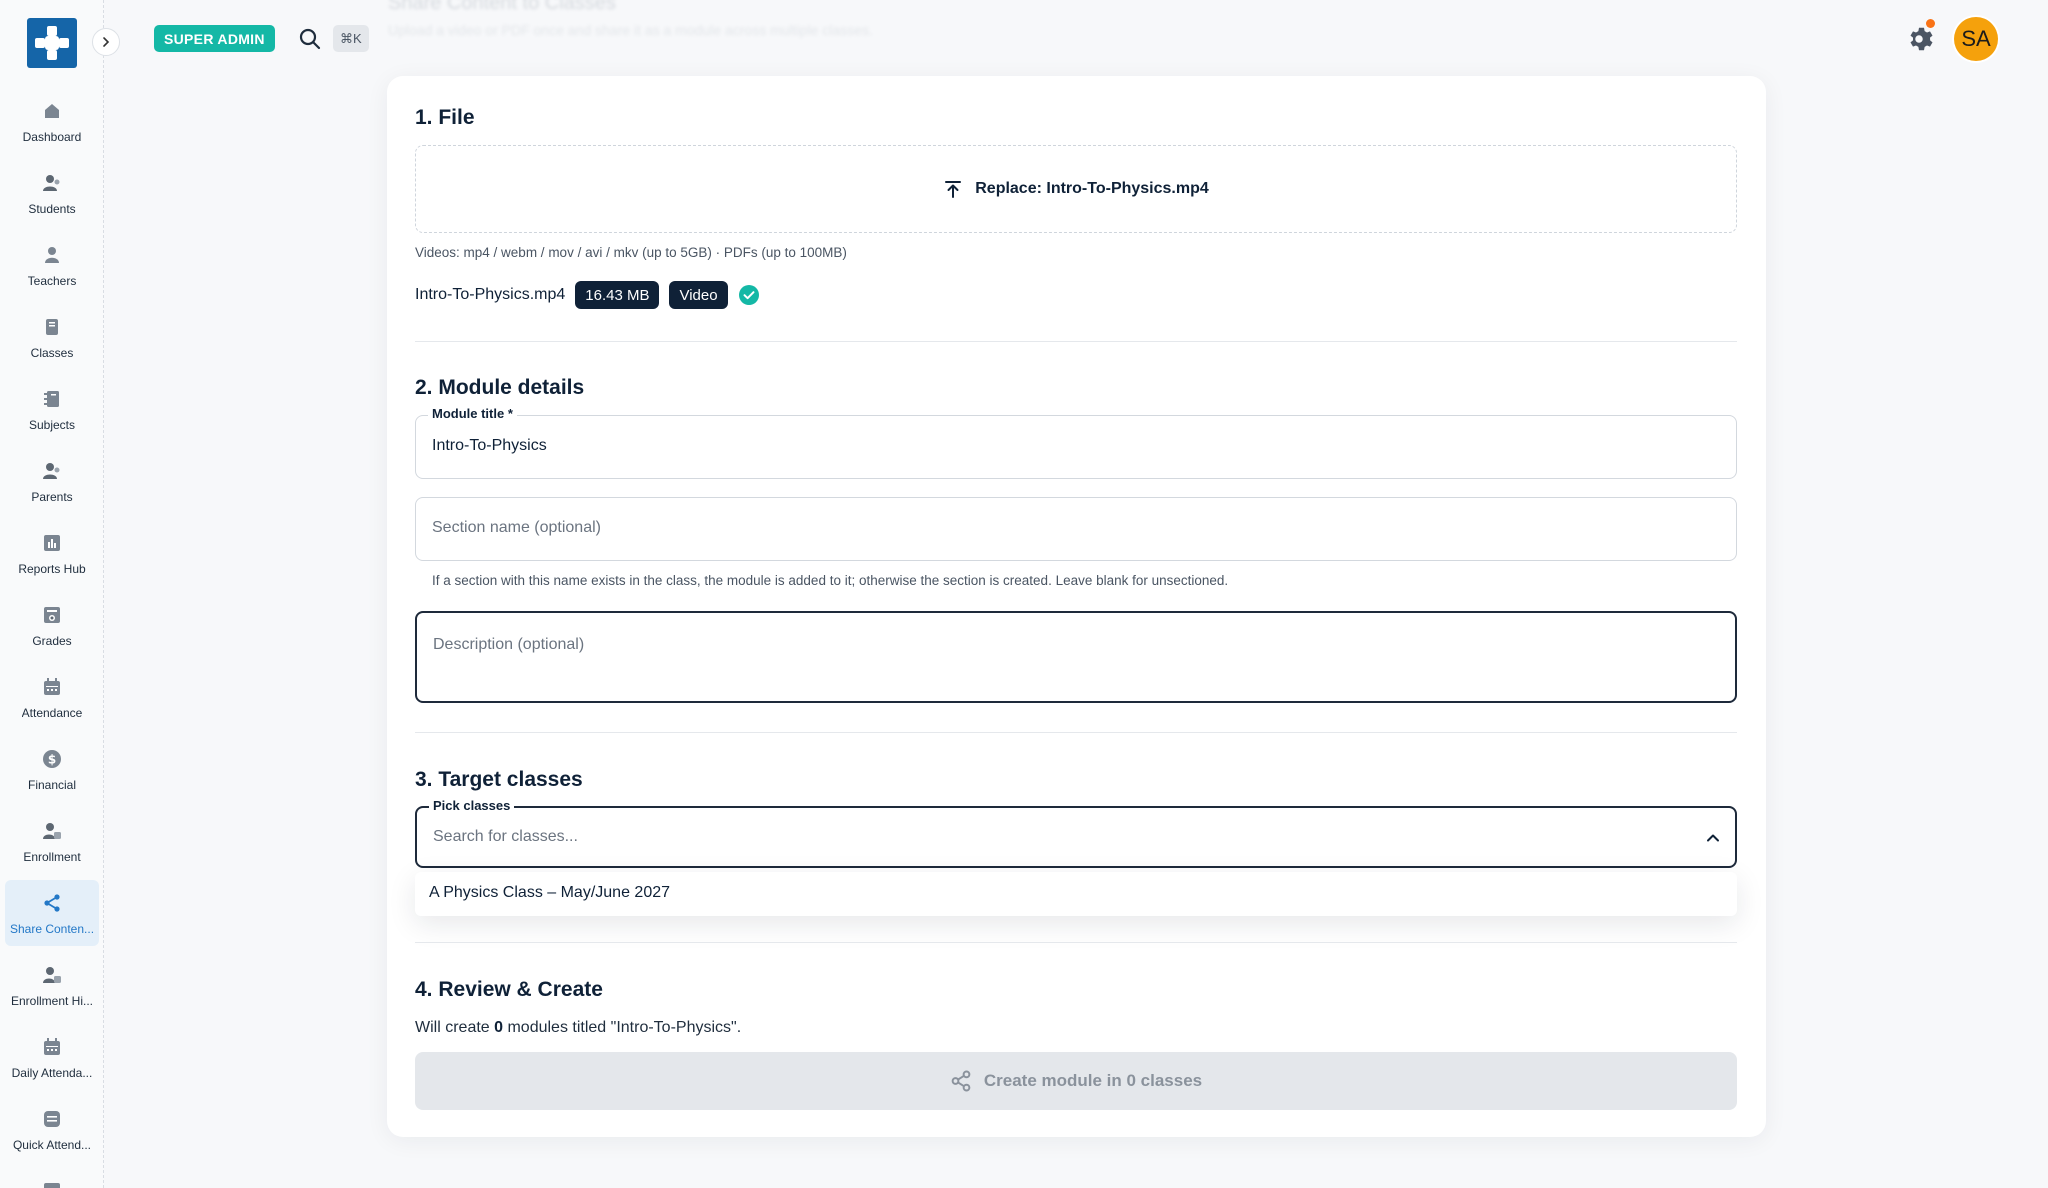 The image size is (2048, 1188). I want to click on role-badge: SUPER ADMIN, so click(214, 38).